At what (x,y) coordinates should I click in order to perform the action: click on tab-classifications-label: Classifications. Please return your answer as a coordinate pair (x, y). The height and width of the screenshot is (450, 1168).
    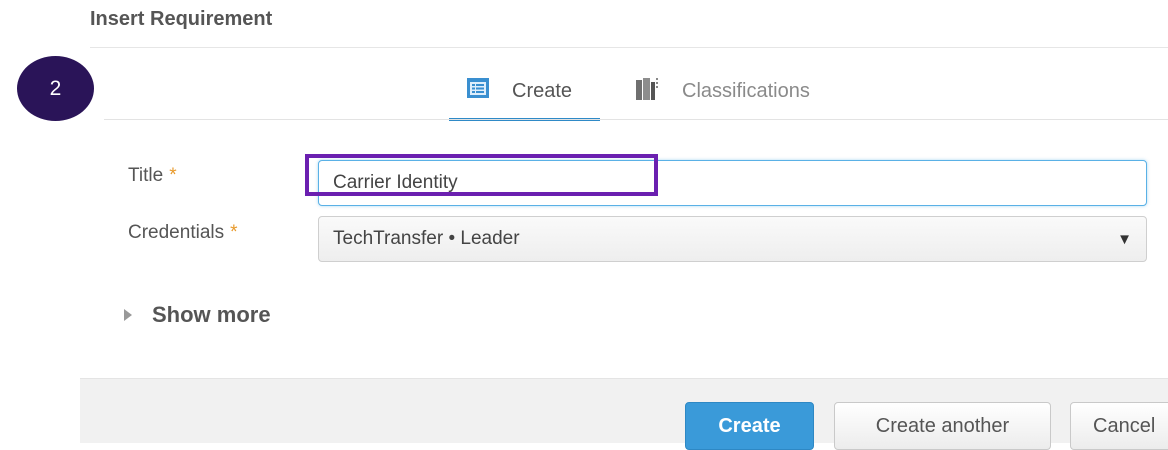
    Looking at the image, I should click on (746, 91).